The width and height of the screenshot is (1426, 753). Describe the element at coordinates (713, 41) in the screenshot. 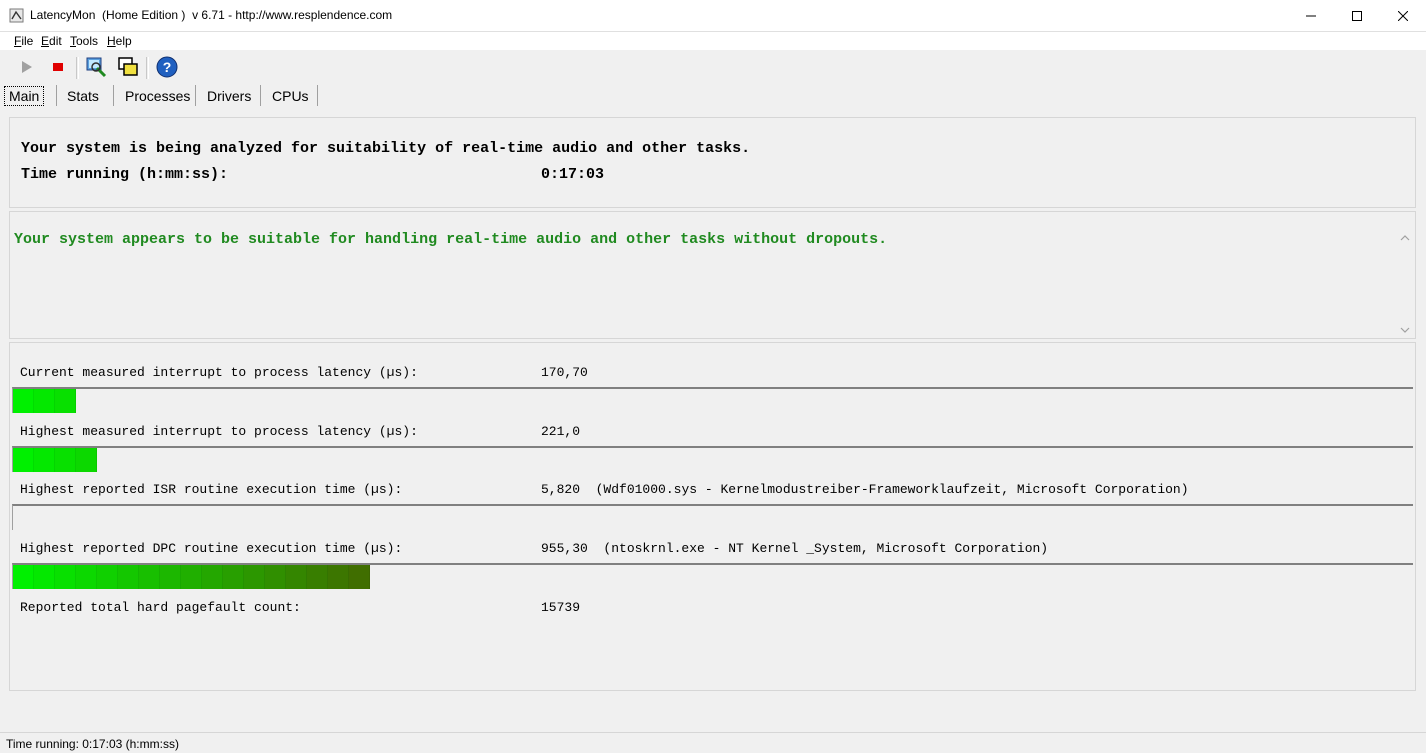

I see `menu-bar: File Edit Tools Help` at that location.